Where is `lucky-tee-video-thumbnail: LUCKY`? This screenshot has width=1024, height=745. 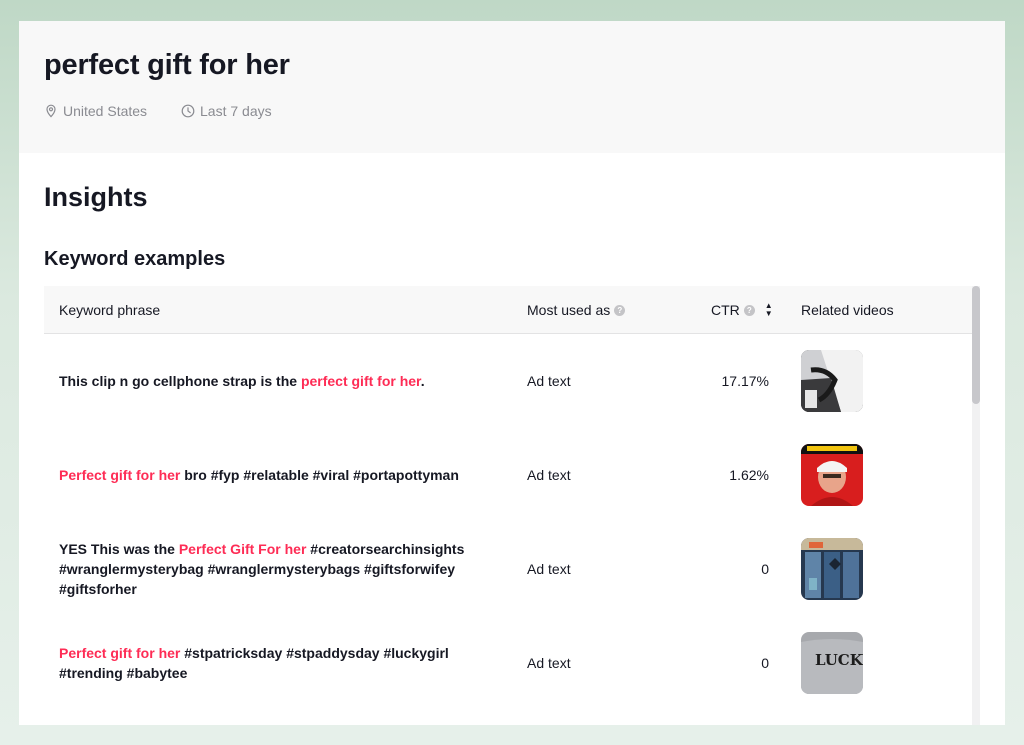
lucky-tee-video-thumbnail: LUCKY is located at coordinates (832, 663).